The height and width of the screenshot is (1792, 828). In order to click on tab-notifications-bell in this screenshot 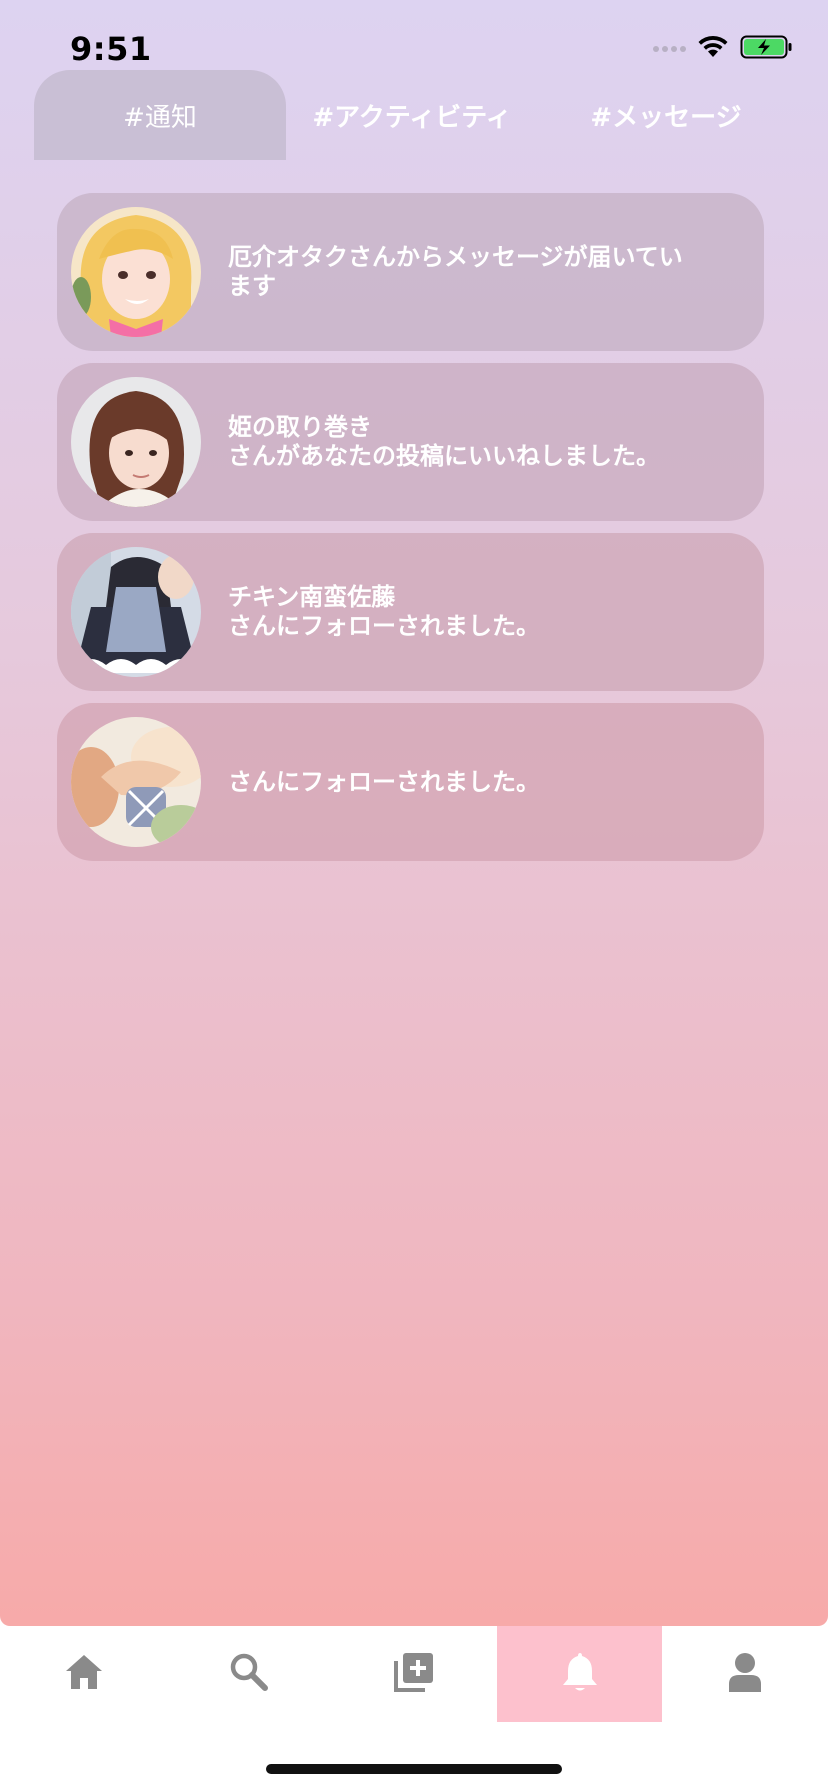, I will do `click(579, 1674)`.